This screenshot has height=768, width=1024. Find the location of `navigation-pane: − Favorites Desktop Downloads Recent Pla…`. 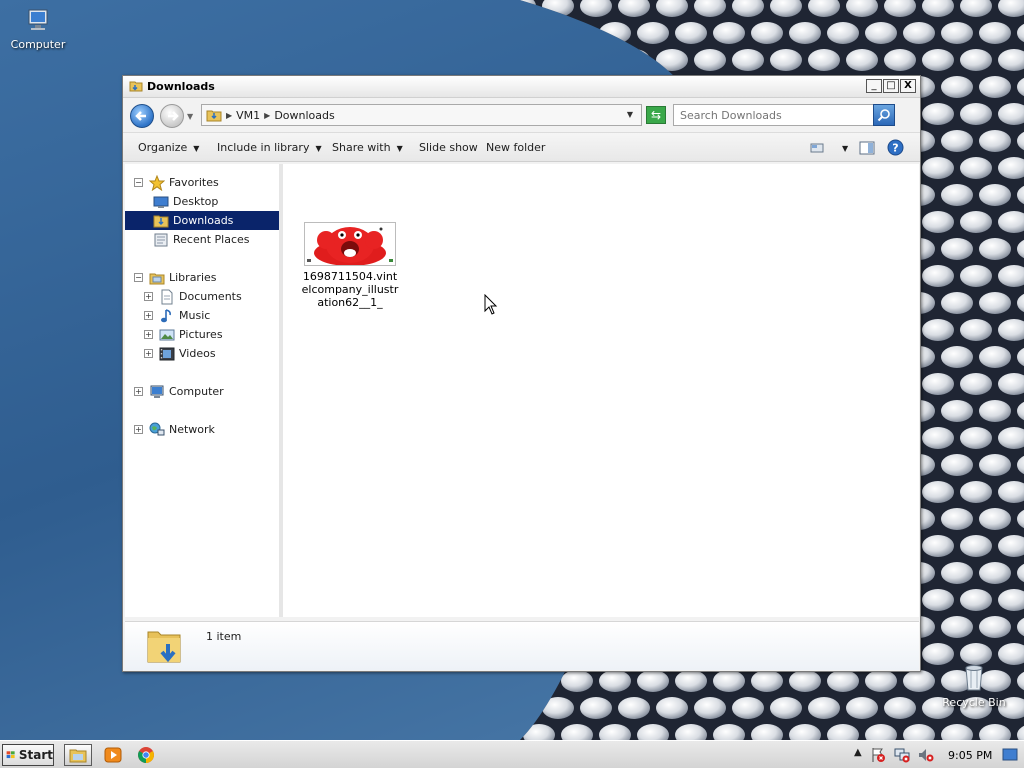

navigation-pane: − Favorites Desktop Downloads Recent Pla… is located at coordinates (204, 390).